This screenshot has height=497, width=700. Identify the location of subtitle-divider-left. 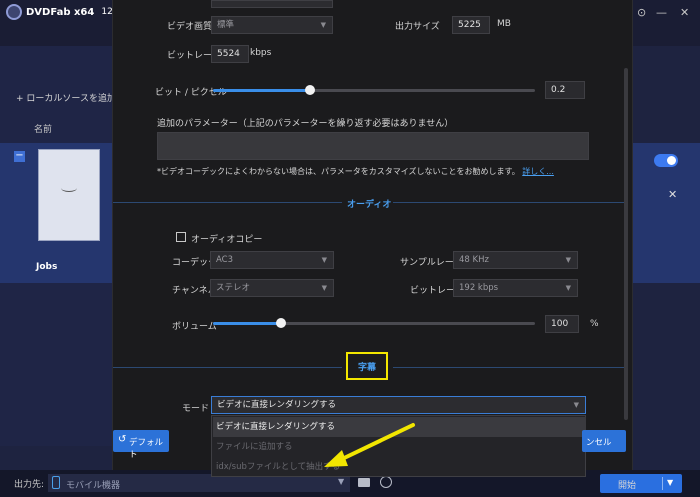
(227, 367).